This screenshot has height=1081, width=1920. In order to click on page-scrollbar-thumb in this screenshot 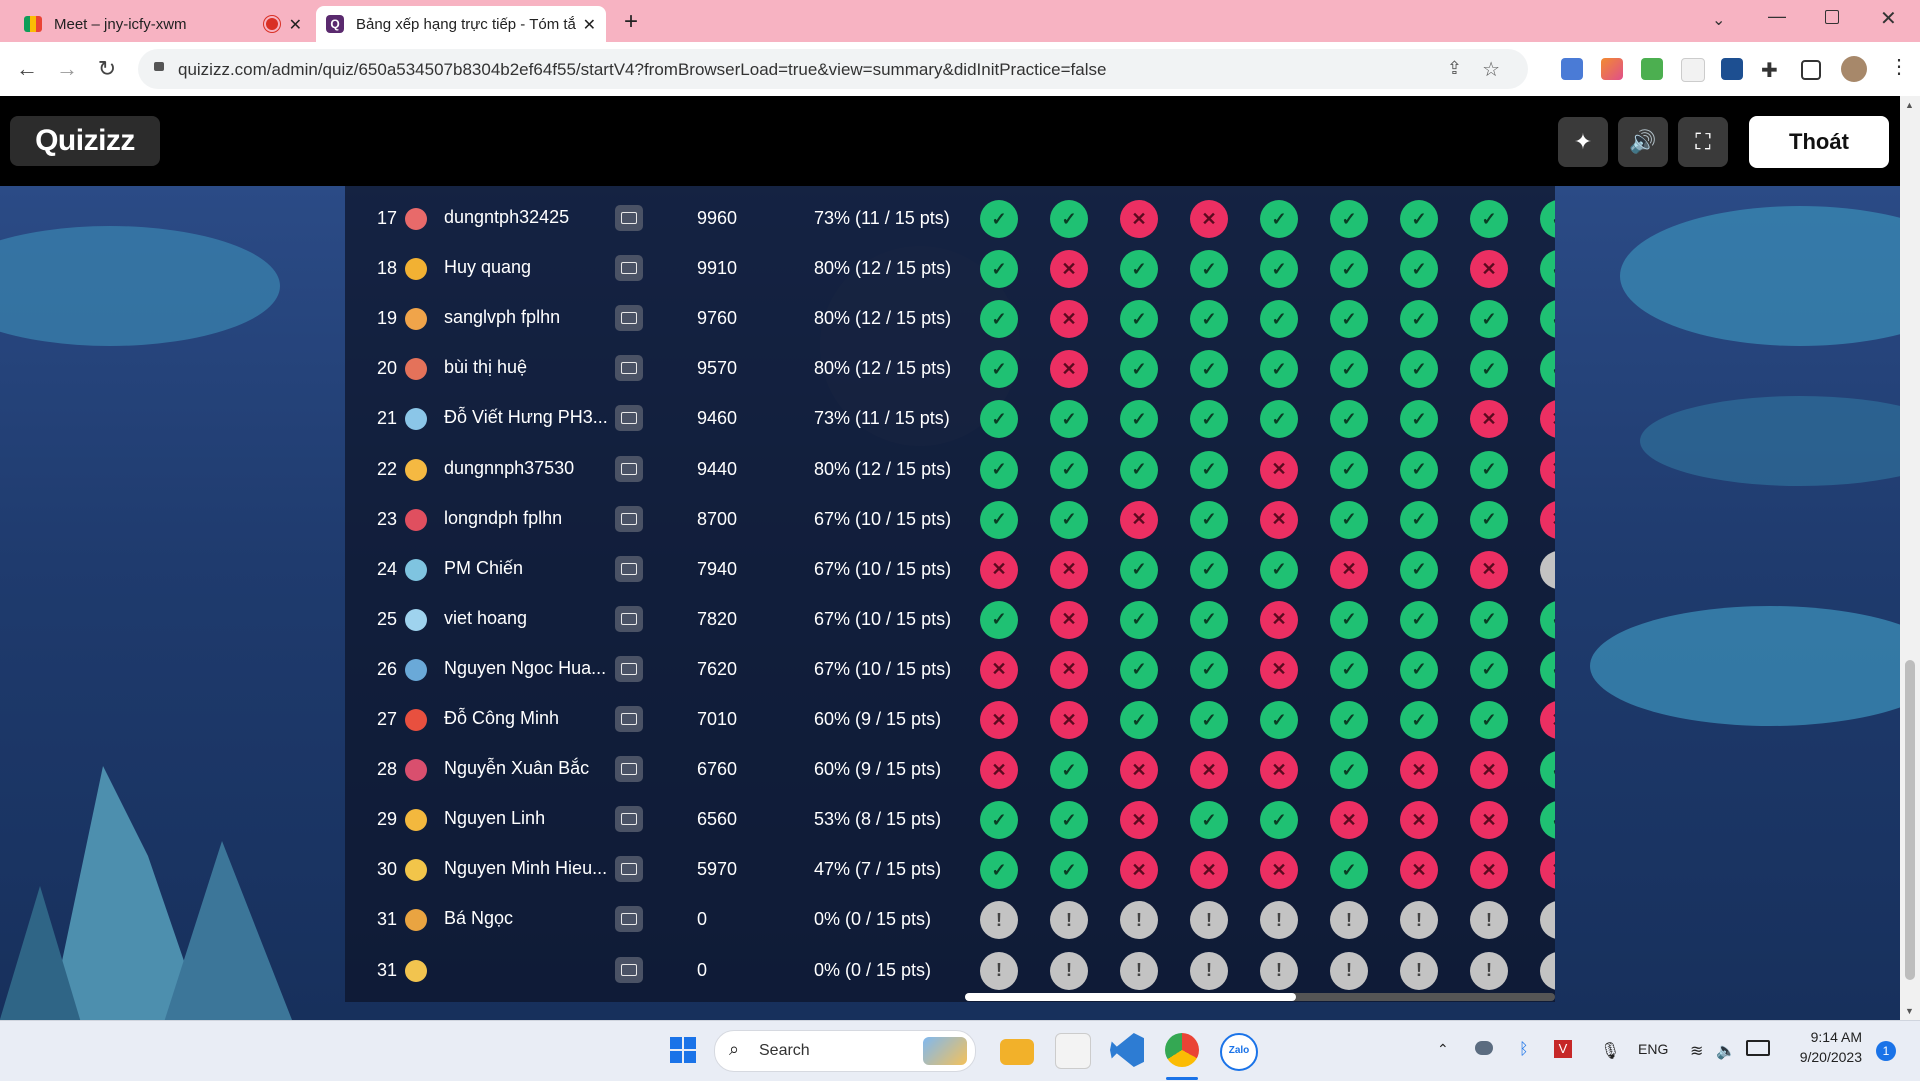, I will do `click(1910, 820)`.